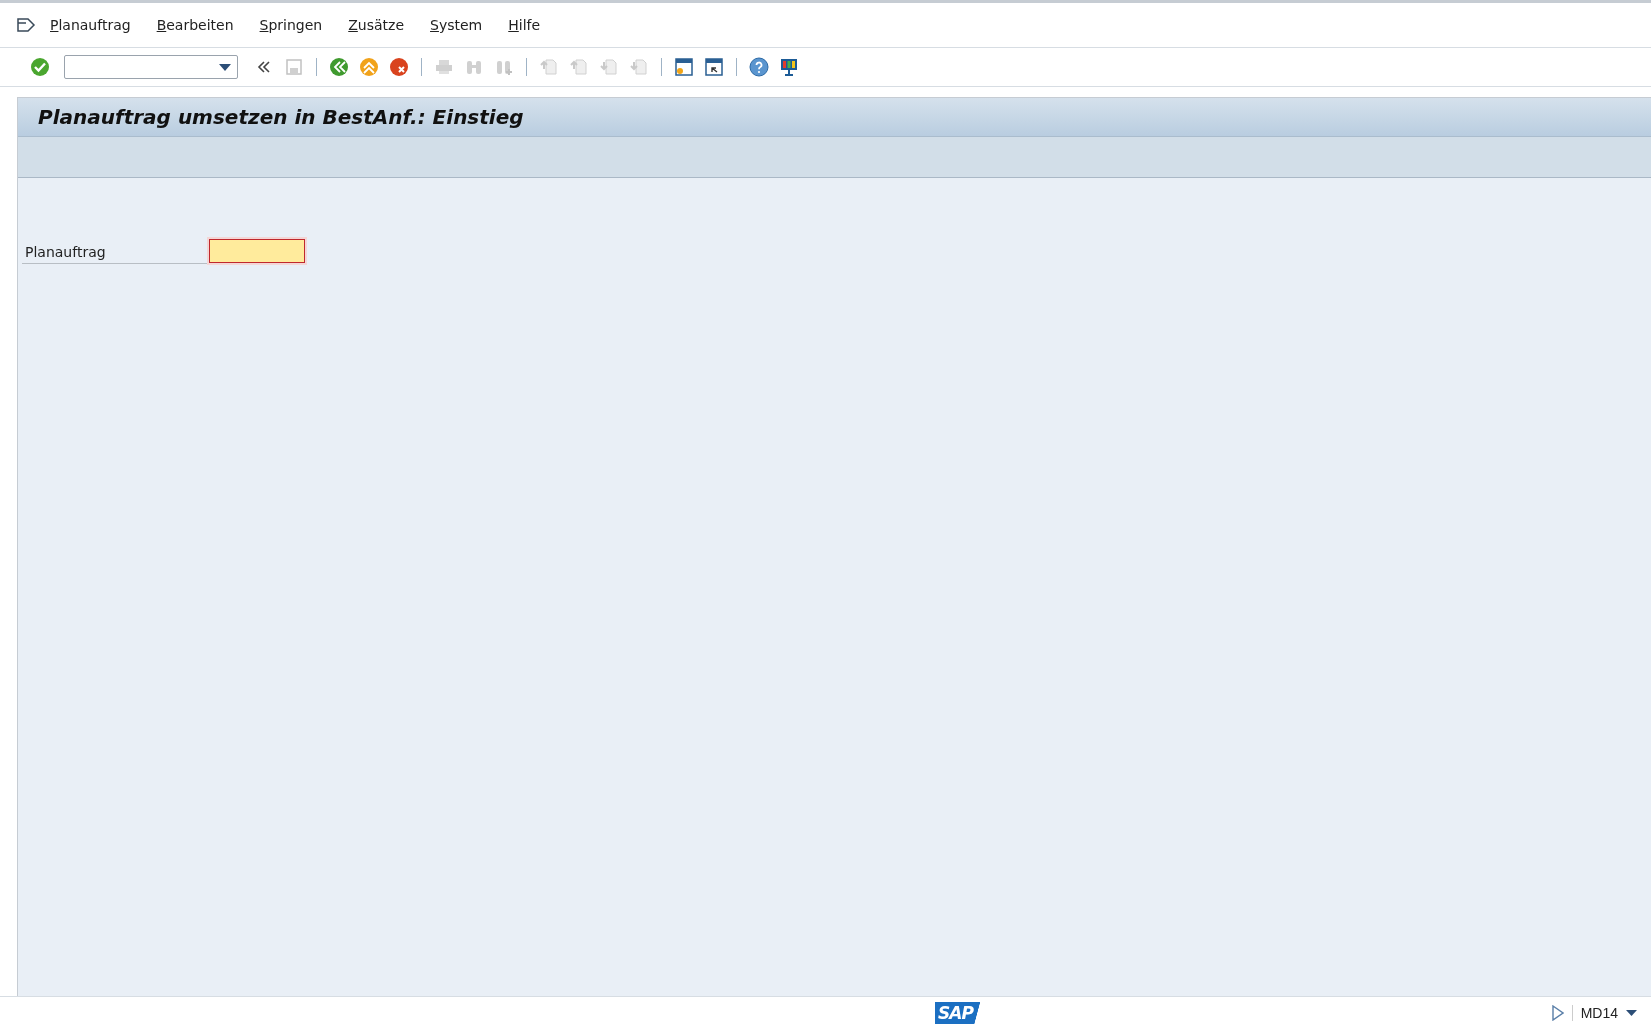 The height and width of the screenshot is (1029, 1651). What do you see at coordinates (281, 117) in the screenshot?
I see `screen-title: Planauftrag umsetzen in BestAnf.: Einstieg` at bounding box center [281, 117].